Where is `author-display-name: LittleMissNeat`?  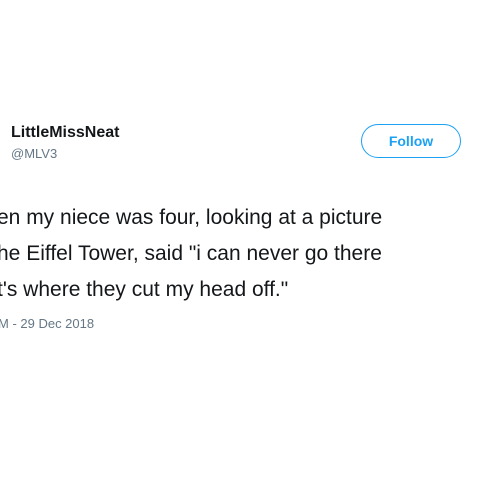
author-display-name: LittleMissNeat is located at coordinates (65, 133).